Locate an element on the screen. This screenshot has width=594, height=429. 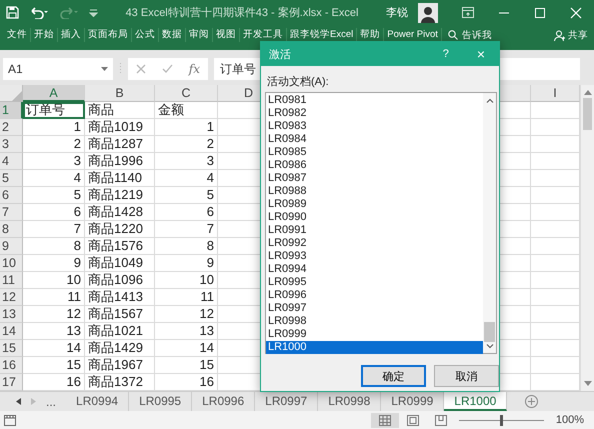
table-cell: 商品1049 is located at coordinates (120, 263).